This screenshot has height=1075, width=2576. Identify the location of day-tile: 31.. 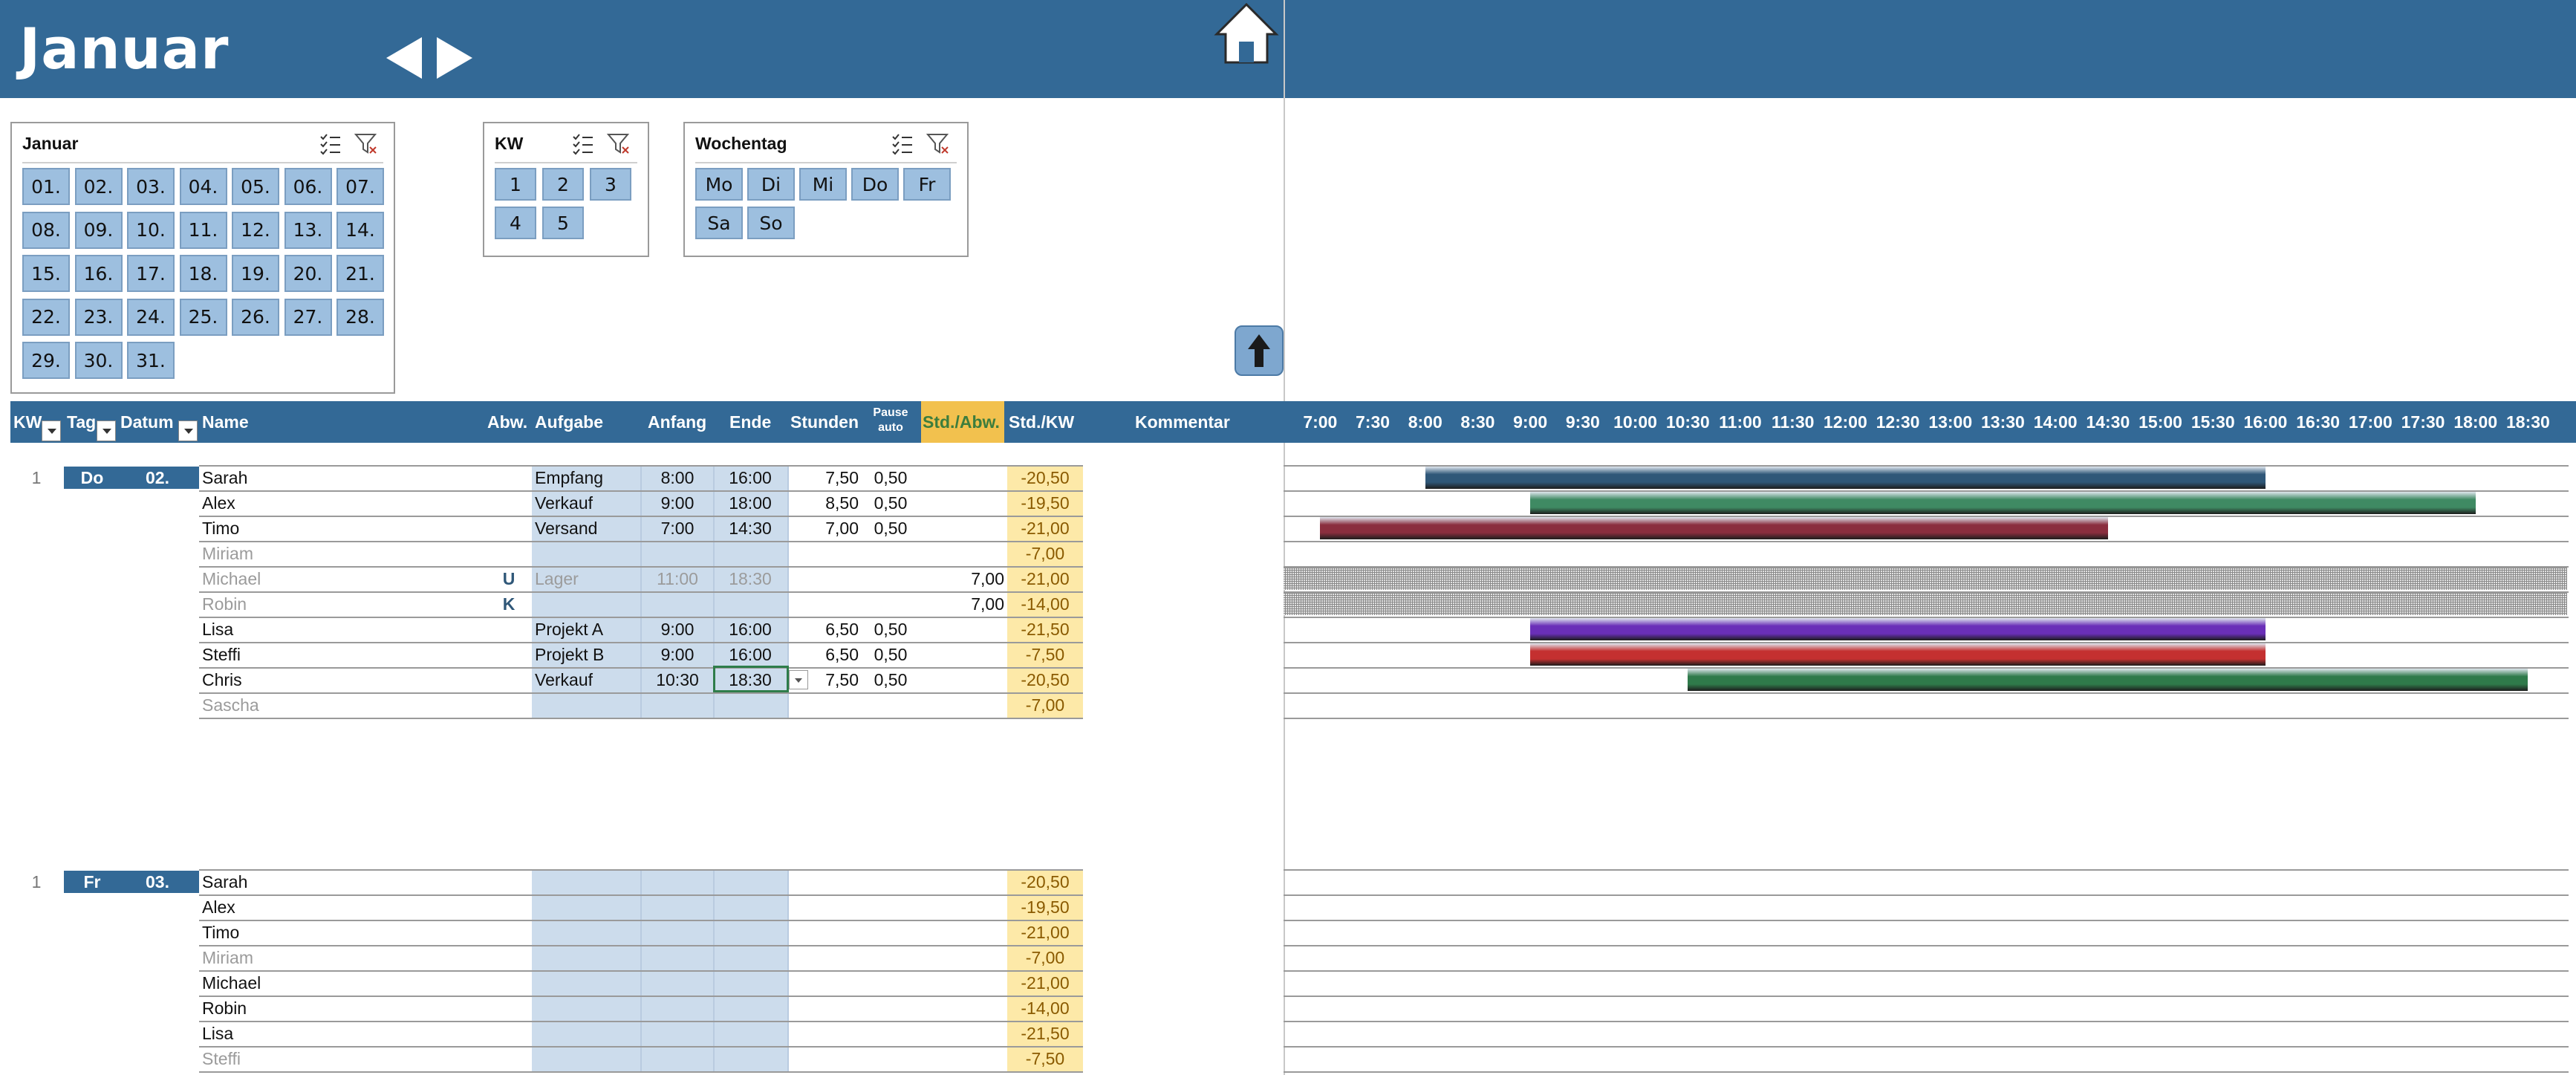
(151, 360).